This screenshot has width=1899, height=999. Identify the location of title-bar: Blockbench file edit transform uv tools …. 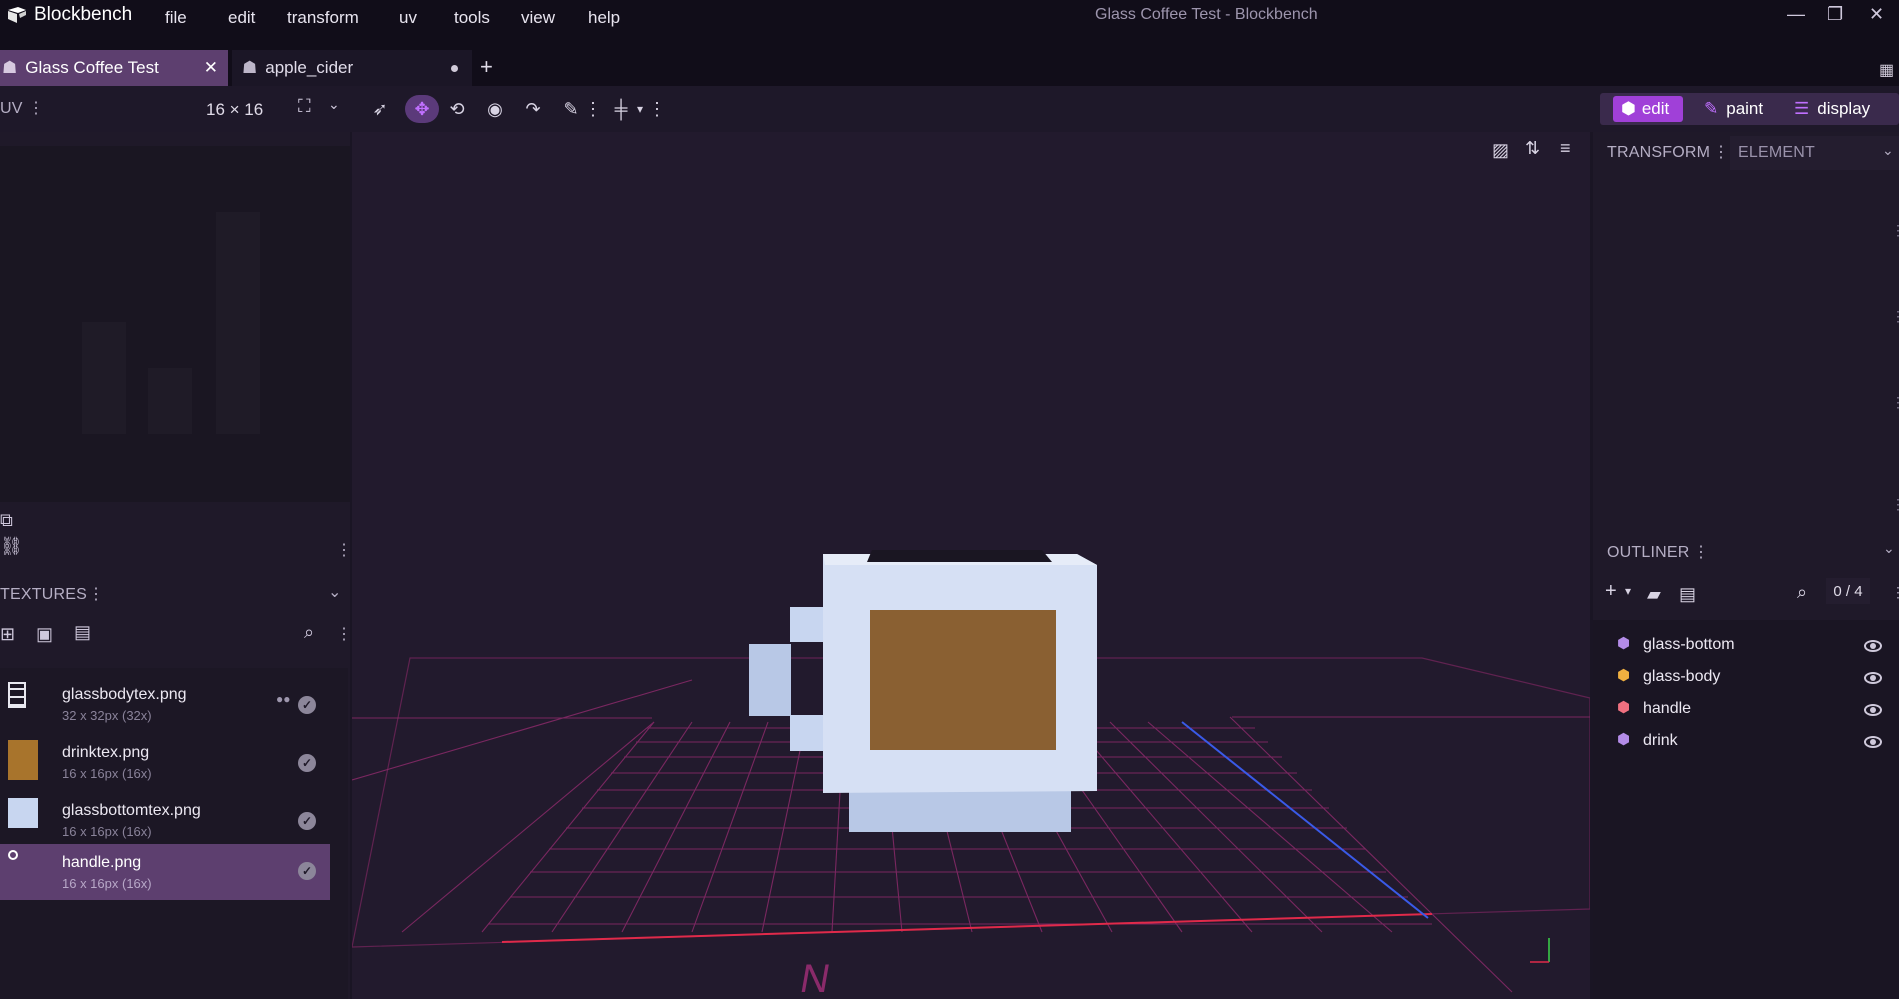
(949, 18).